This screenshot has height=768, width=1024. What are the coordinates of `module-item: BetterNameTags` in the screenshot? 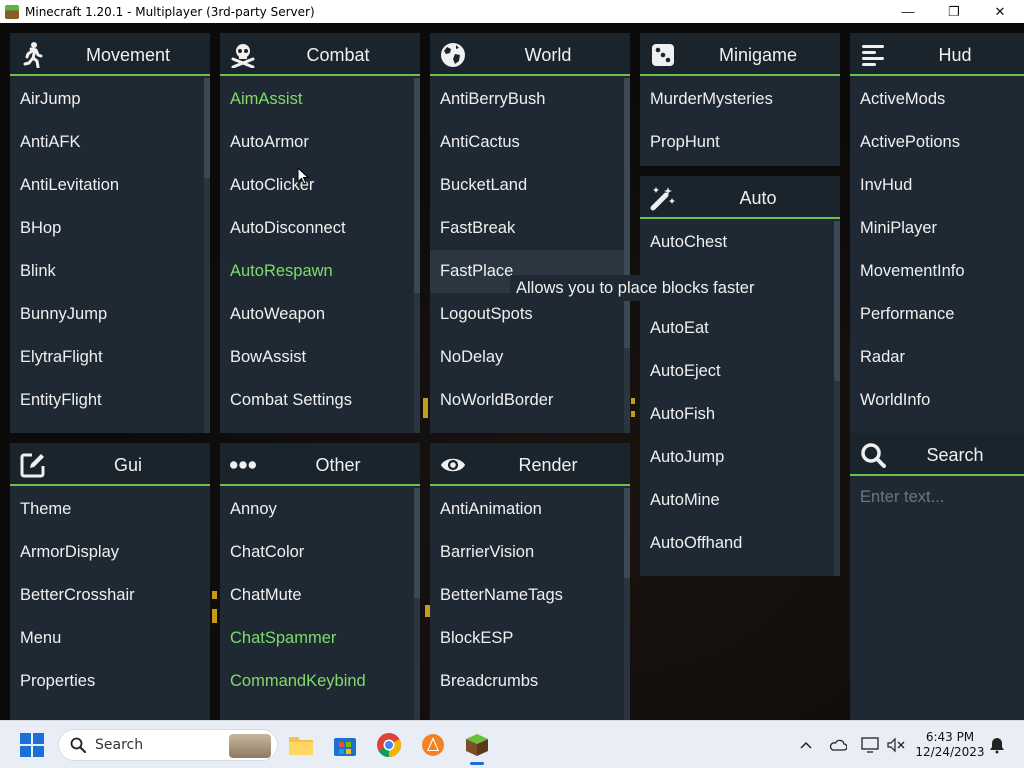 It's located at (530, 595).